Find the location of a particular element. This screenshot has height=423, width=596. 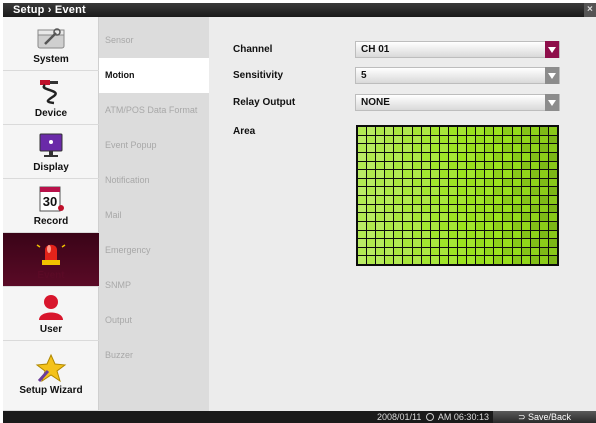

motion-area-grid is located at coordinates (457, 195).